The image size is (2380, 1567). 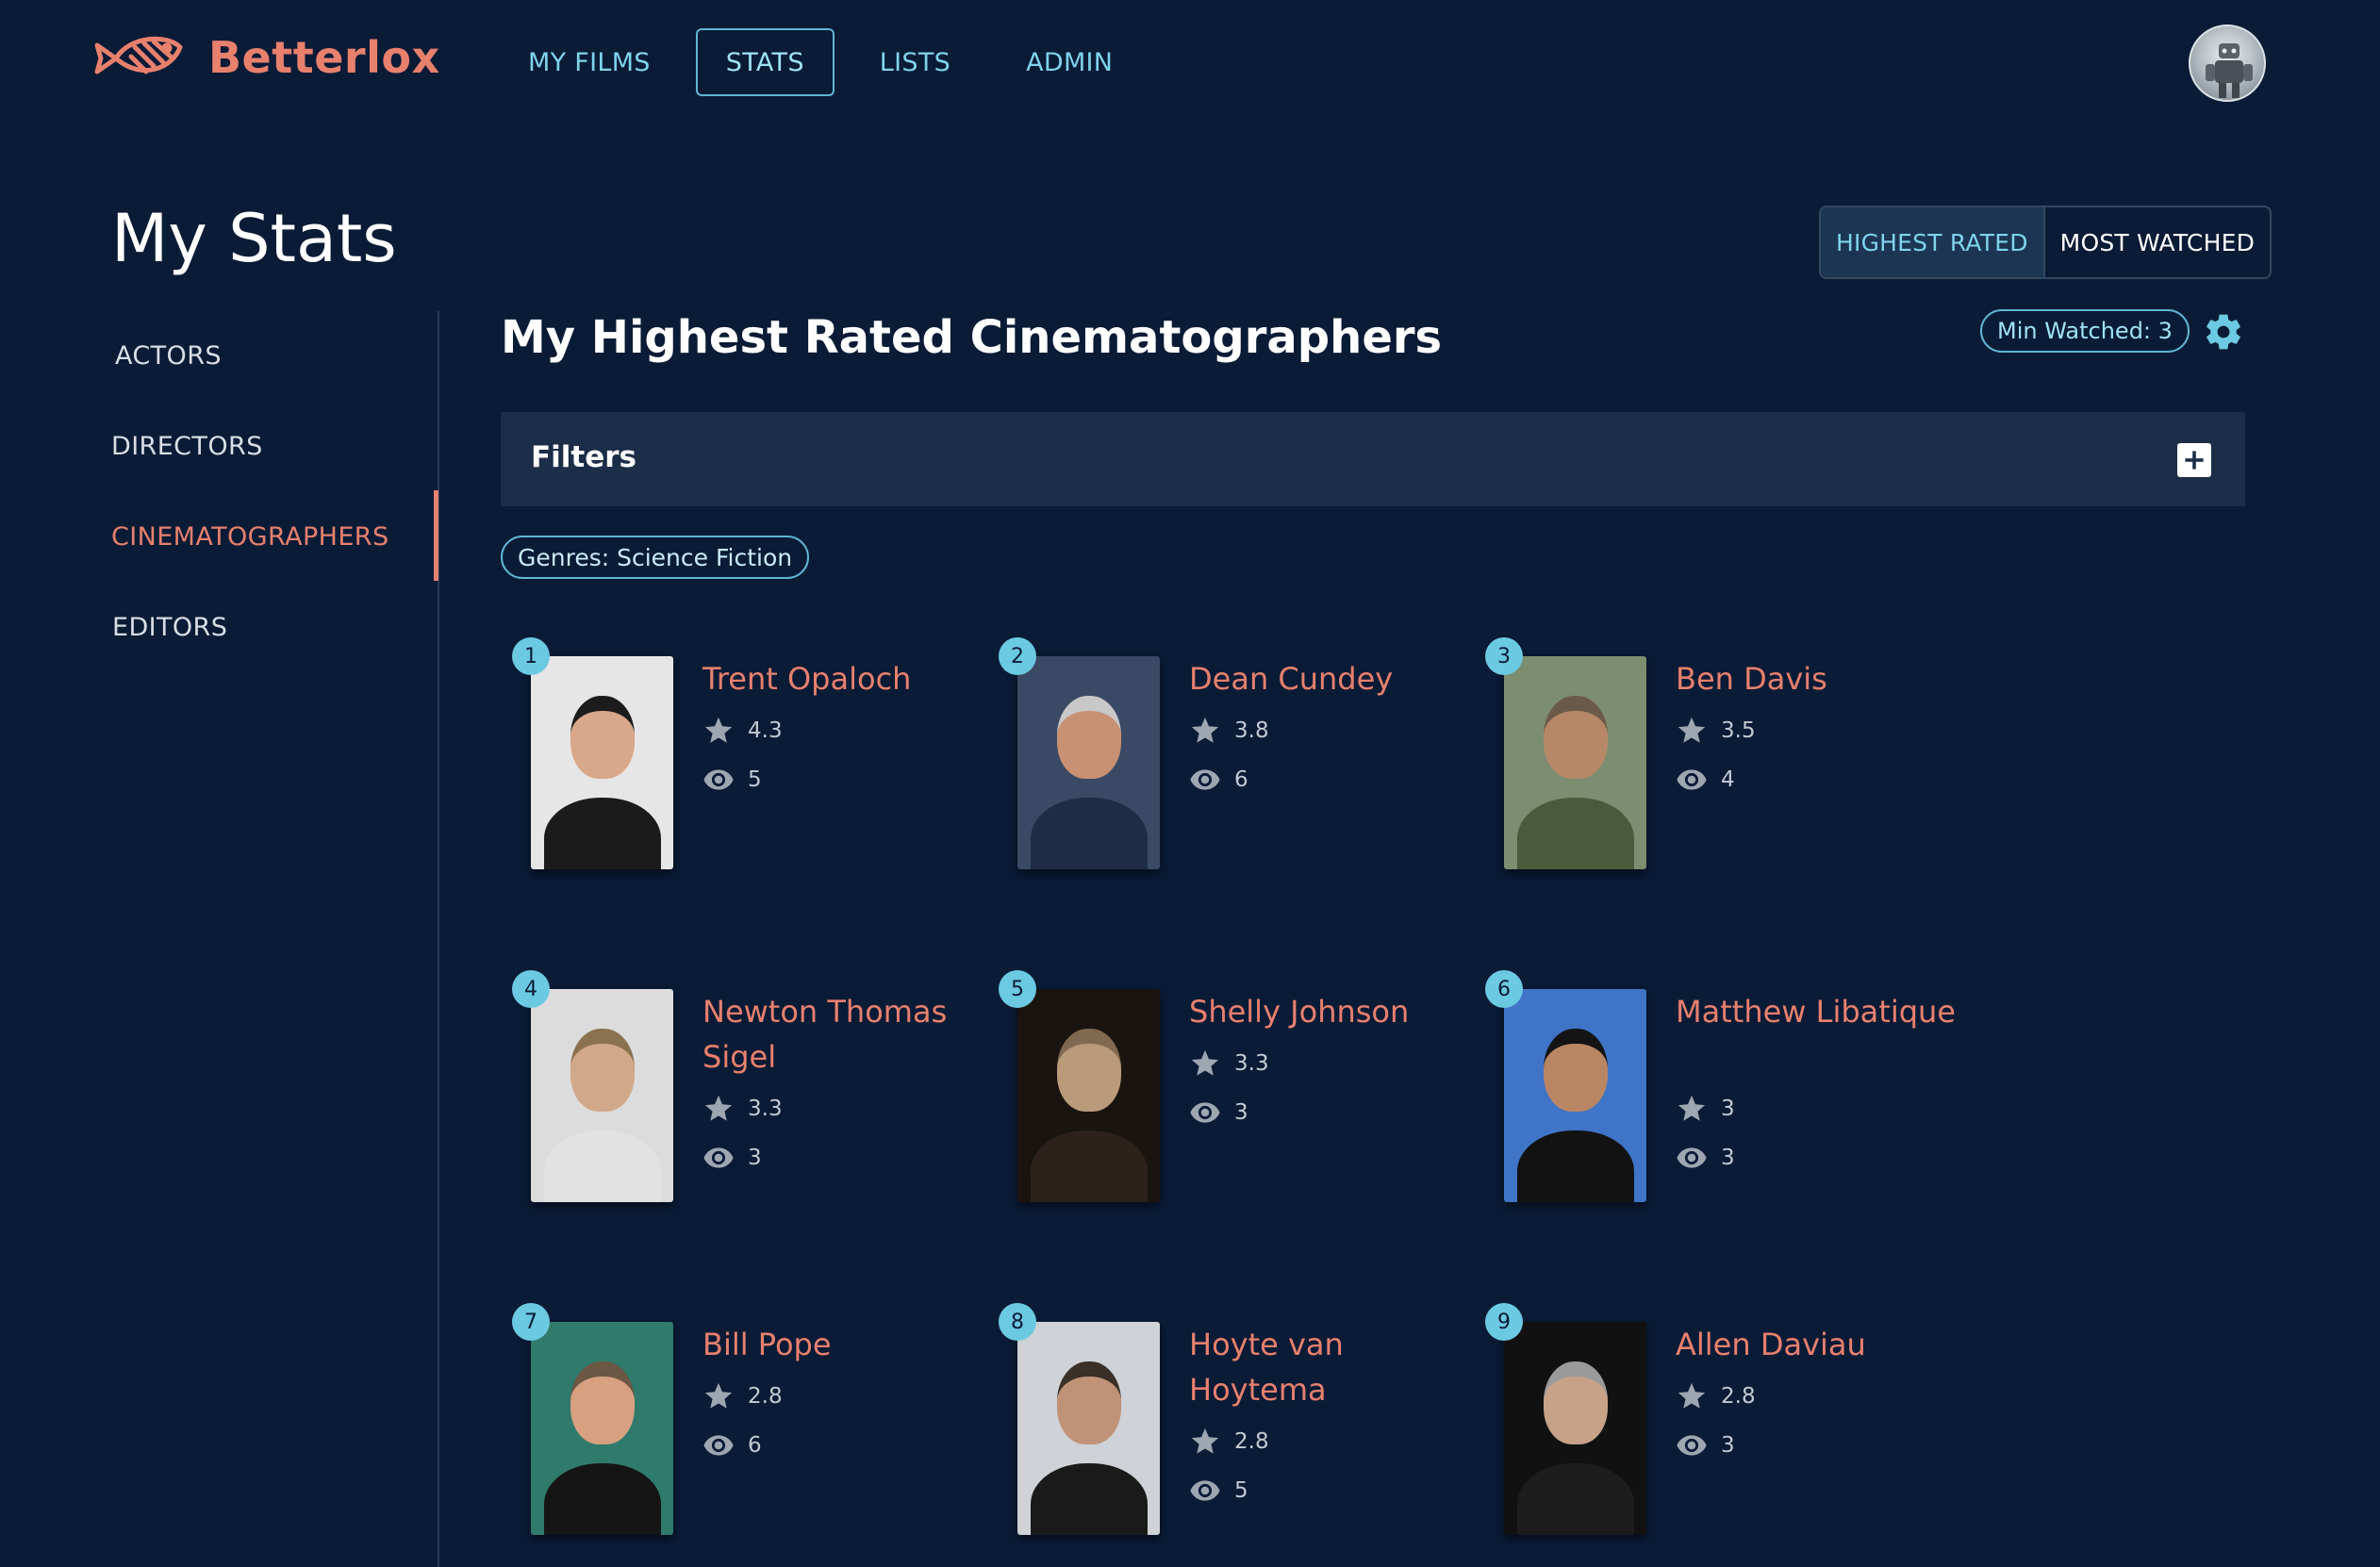 What do you see at coordinates (1728, 1109) in the screenshot?
I see `rating-value: 3` at bounding box center [1728, 1109].